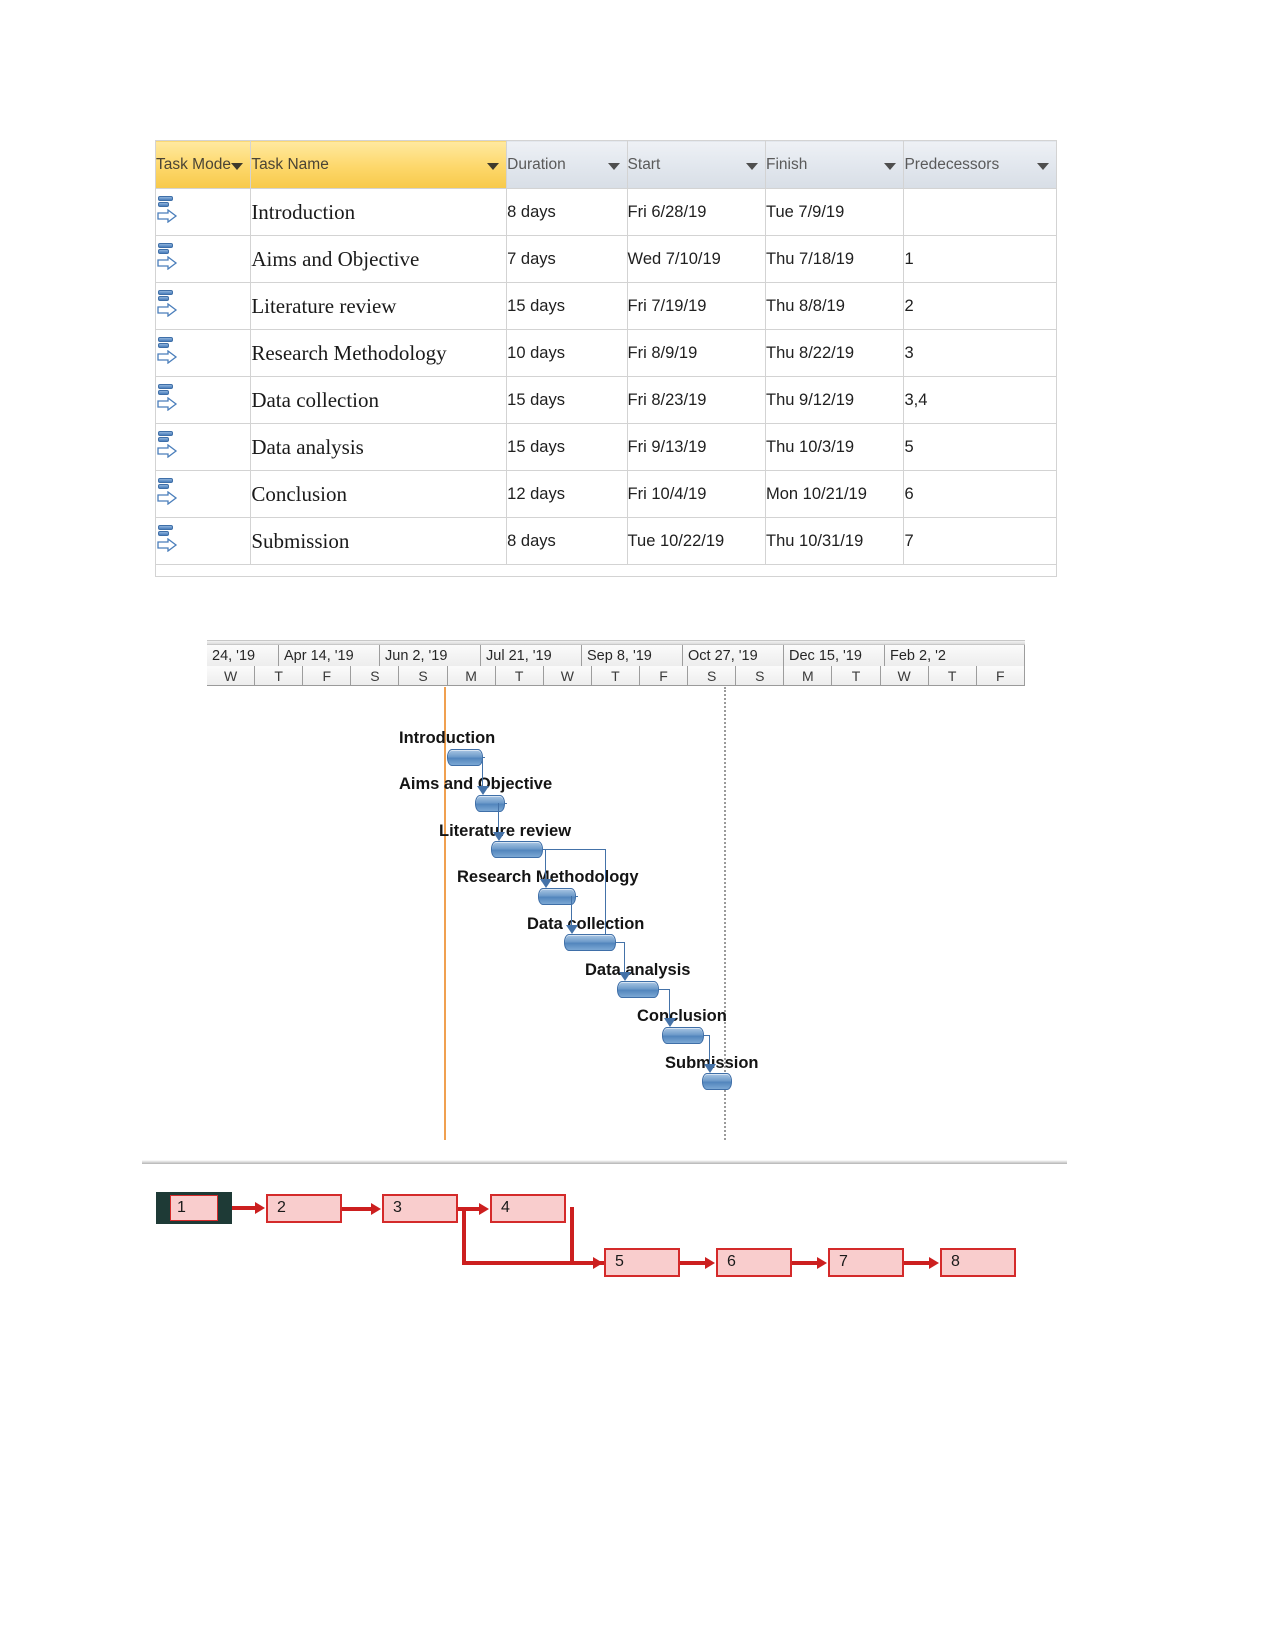 This screenshot has width=1275, height=1650. Describe the element at coordinates (696, 400) in the screenshot. I see `cell-start: Fri 8/23/19` at that location.